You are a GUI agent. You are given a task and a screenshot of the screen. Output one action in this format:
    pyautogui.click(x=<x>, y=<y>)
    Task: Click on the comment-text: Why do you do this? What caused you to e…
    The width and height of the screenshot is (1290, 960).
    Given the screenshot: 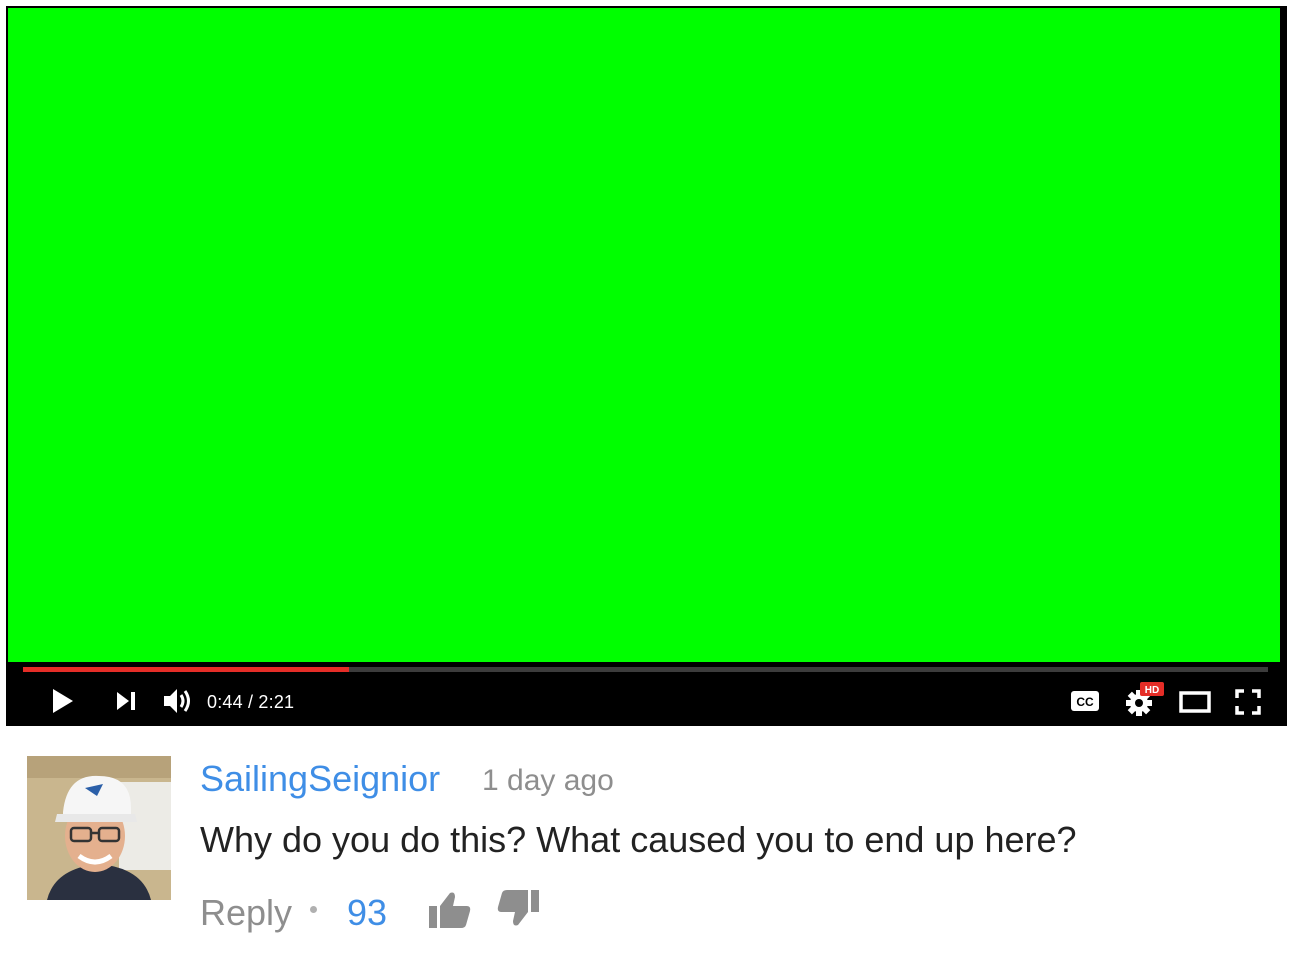 What is the action you would take?
    pyautogui.click(x=638, y=839)
    